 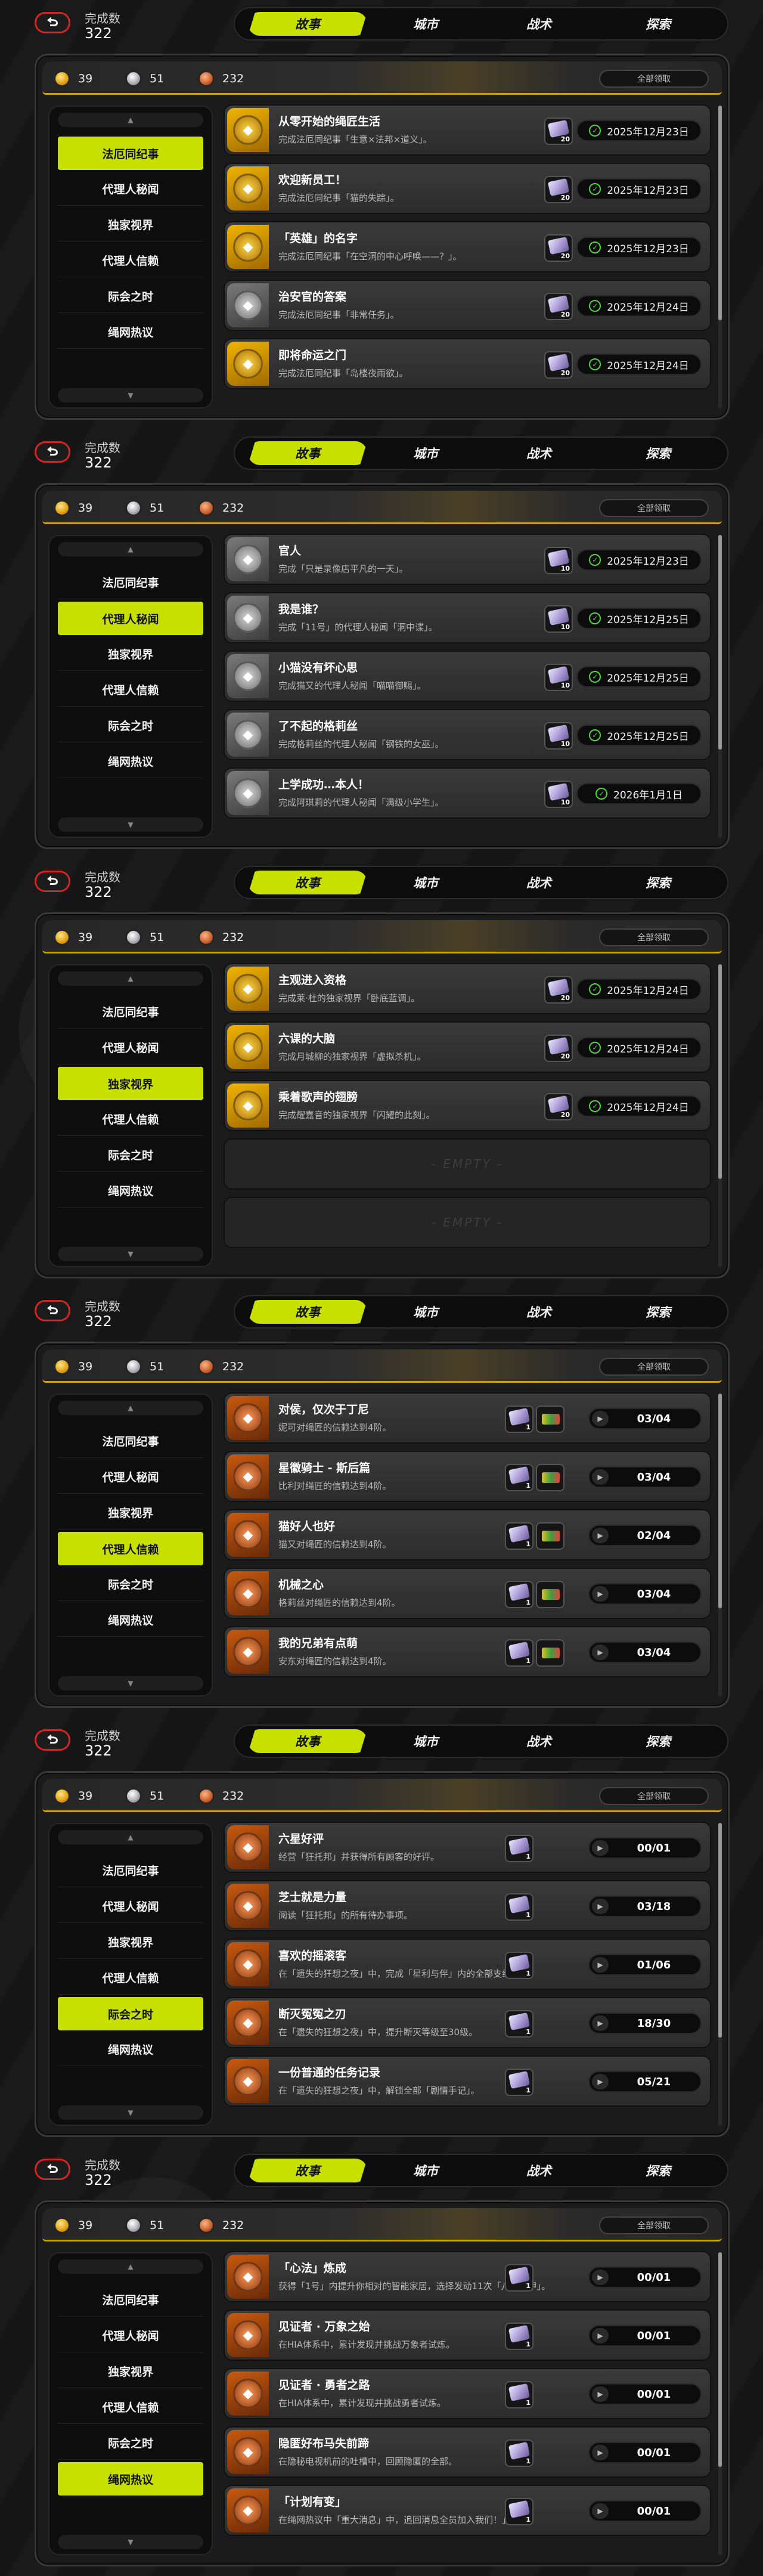 I want to click on achievement-row: ◆ 猫好人也好 猫又对绳匠的信赖达到4阶。 1 ▶ 02/04, so click(x=467, y=1535).